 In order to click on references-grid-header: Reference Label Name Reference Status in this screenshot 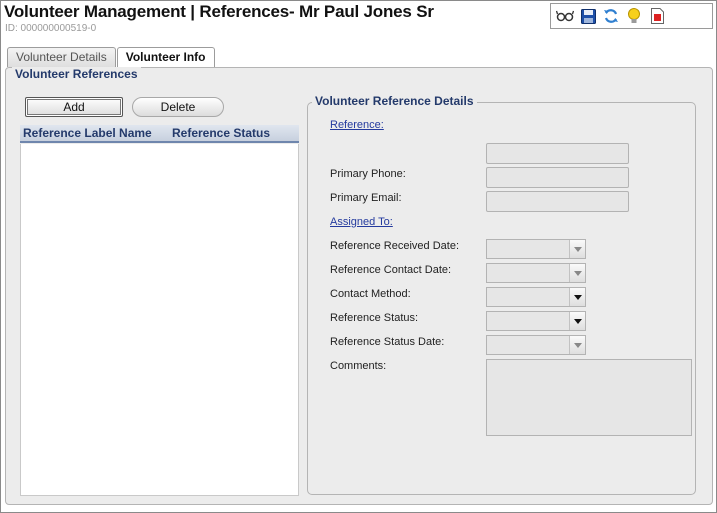, I will do `click(159, 134)`.